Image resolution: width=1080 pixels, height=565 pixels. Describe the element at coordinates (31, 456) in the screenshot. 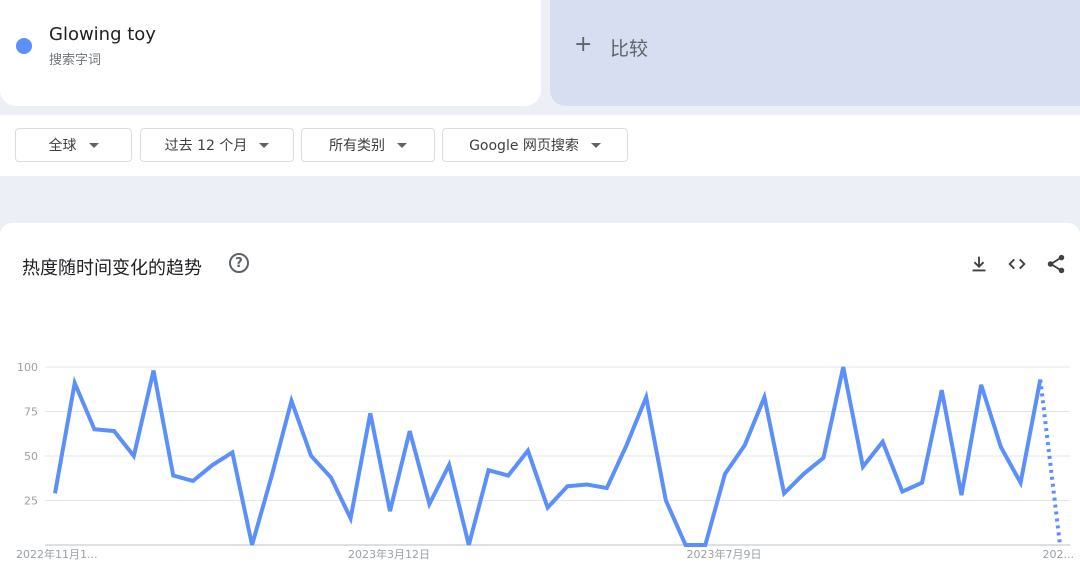

I see `y-tick-label: 50` at that location.